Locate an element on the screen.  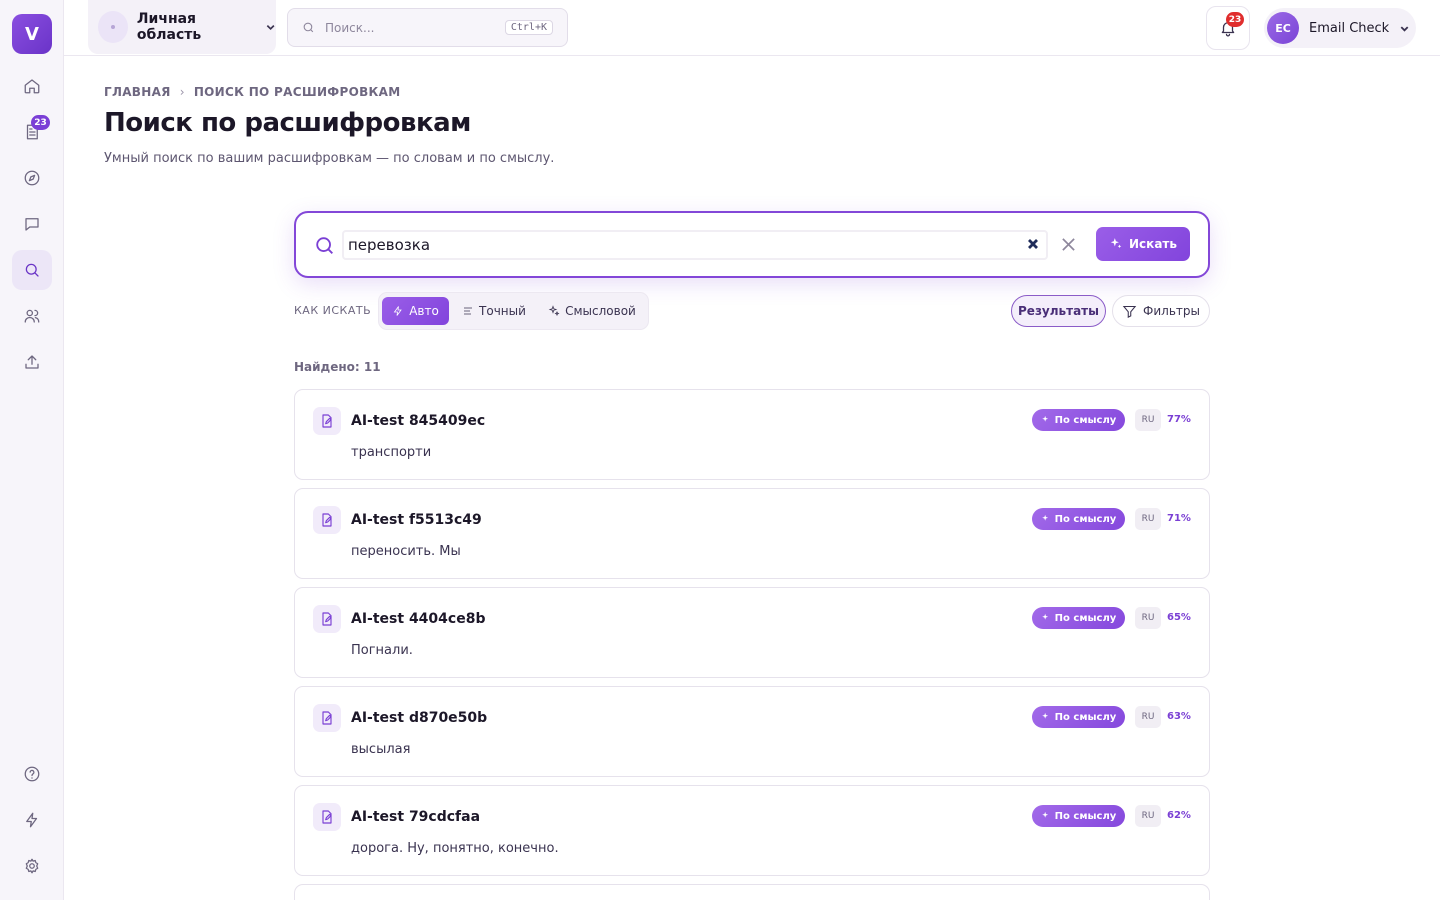
help-icon is located at coordinates (32, 774).